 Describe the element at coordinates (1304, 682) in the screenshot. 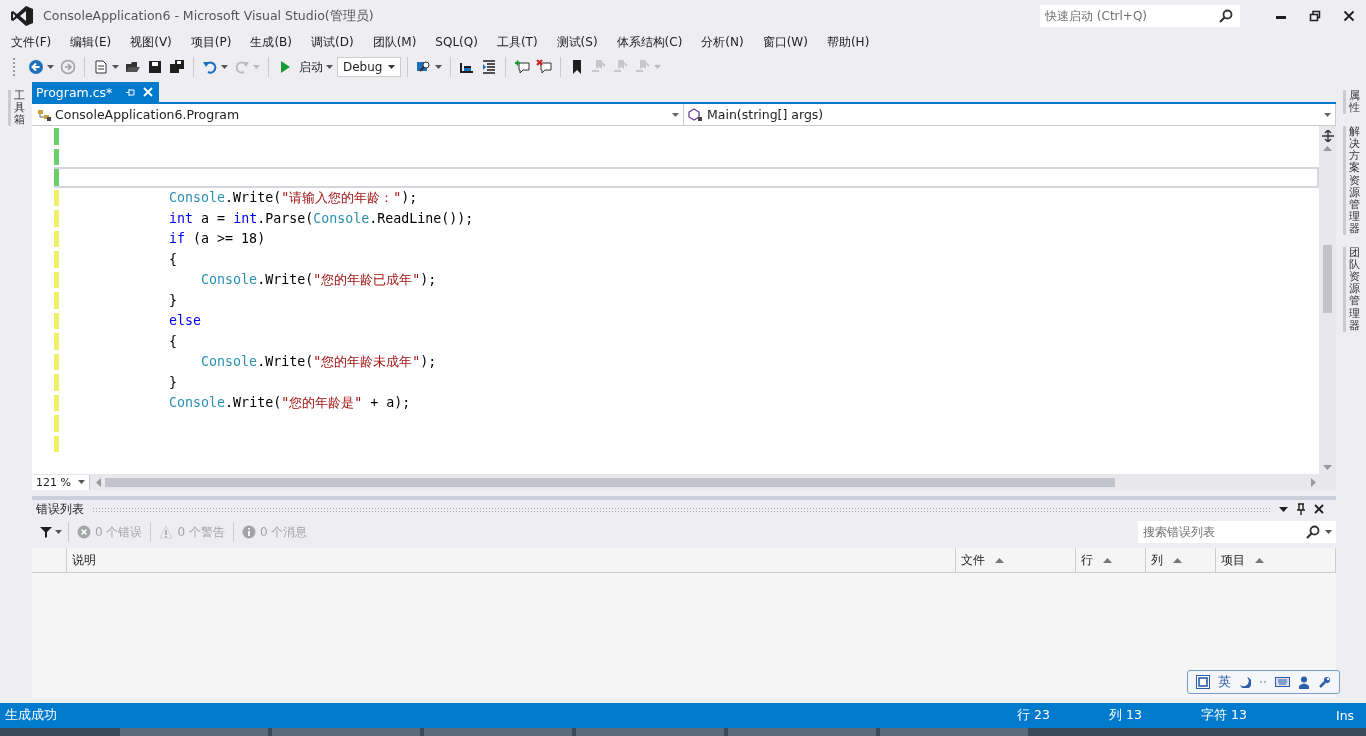

I see `user-icon` at that location.